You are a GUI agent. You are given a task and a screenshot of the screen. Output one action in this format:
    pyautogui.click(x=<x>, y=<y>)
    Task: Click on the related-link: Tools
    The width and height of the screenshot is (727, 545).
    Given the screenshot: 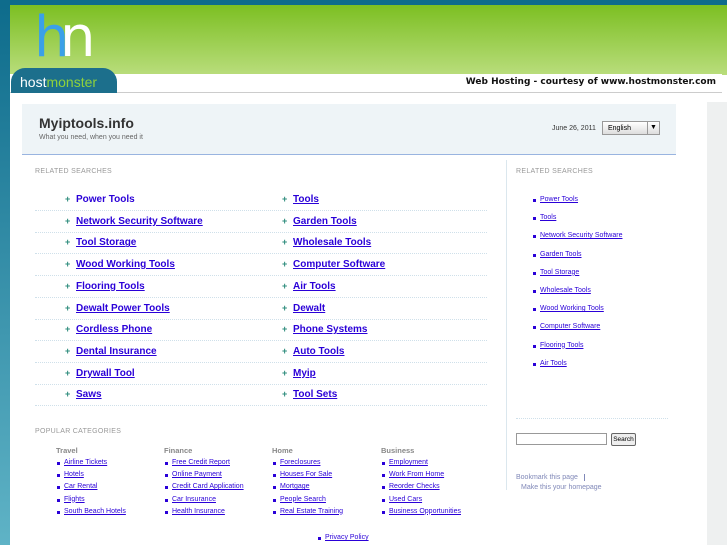 What is the action you would take?
    pyautogui.click(x=300, y=199)
    